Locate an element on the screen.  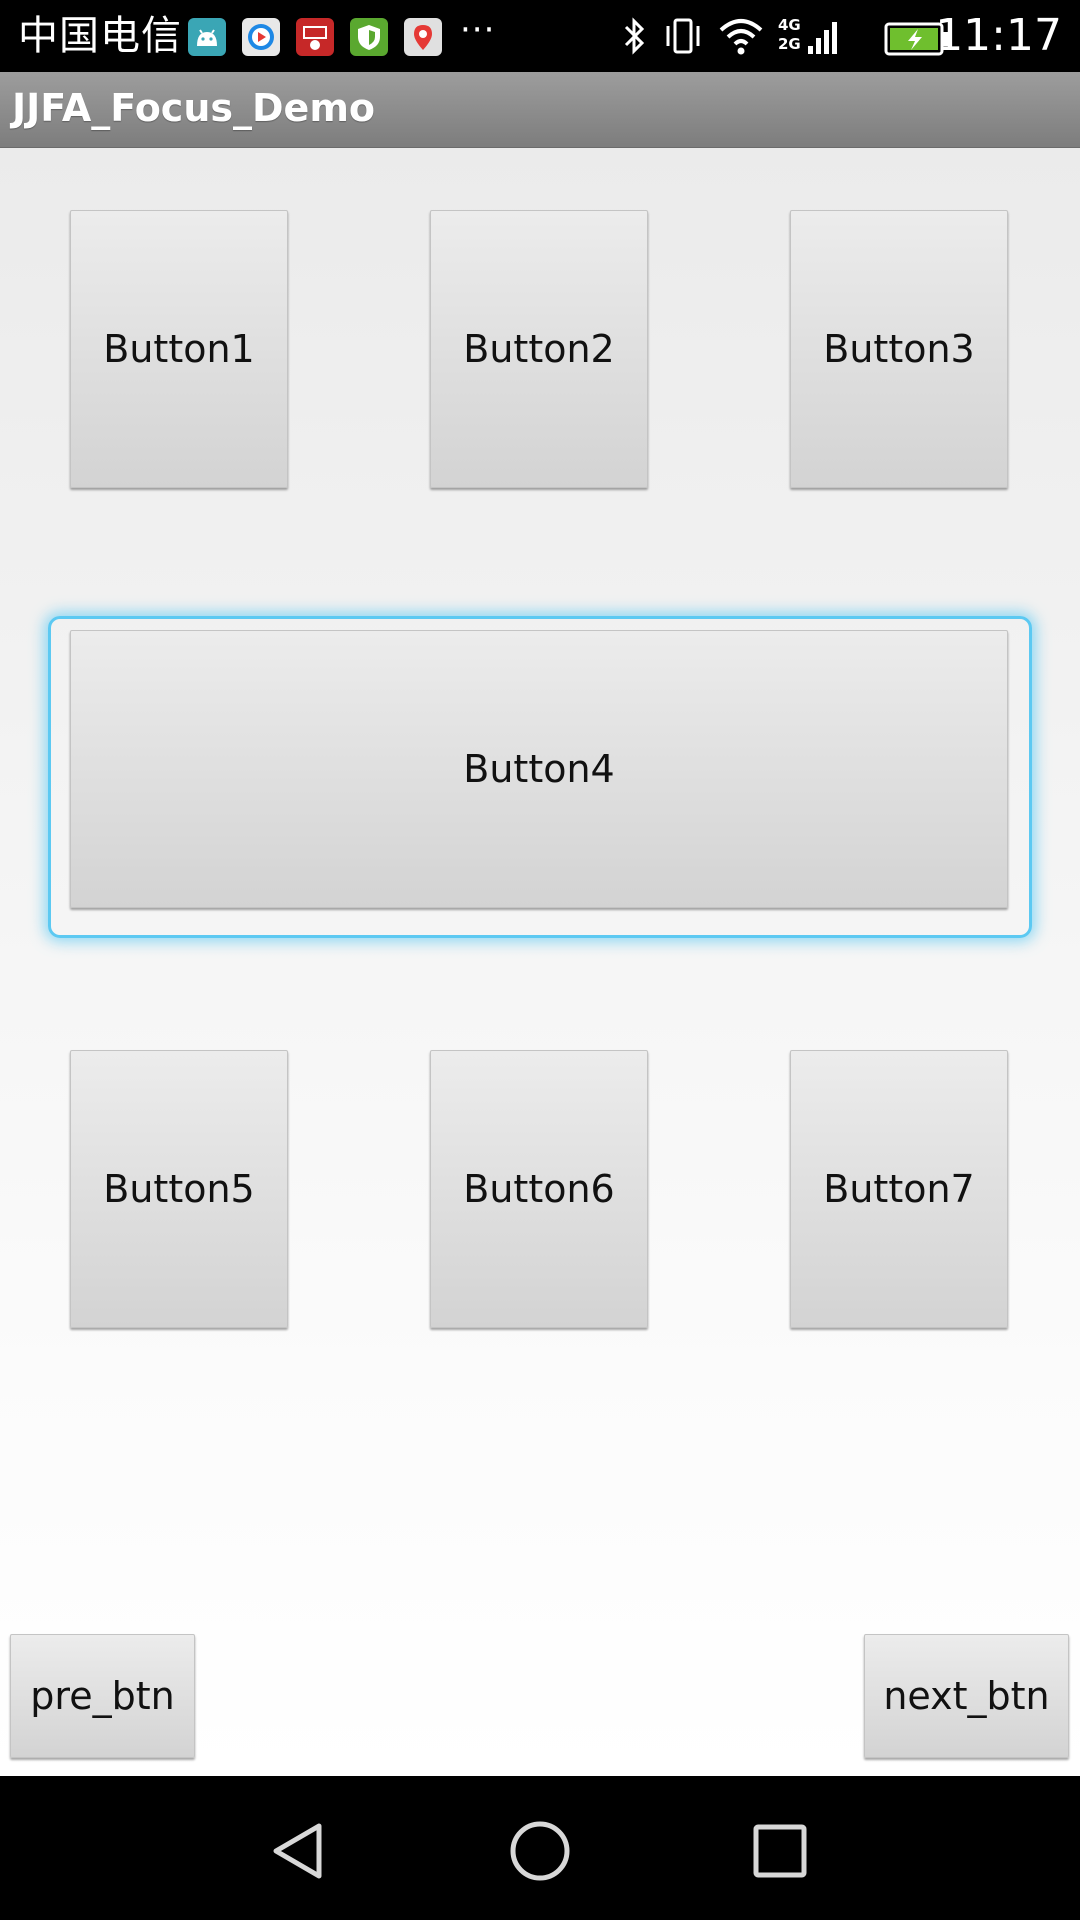
button-6: Button6 is located at coordinates (539, 1189).